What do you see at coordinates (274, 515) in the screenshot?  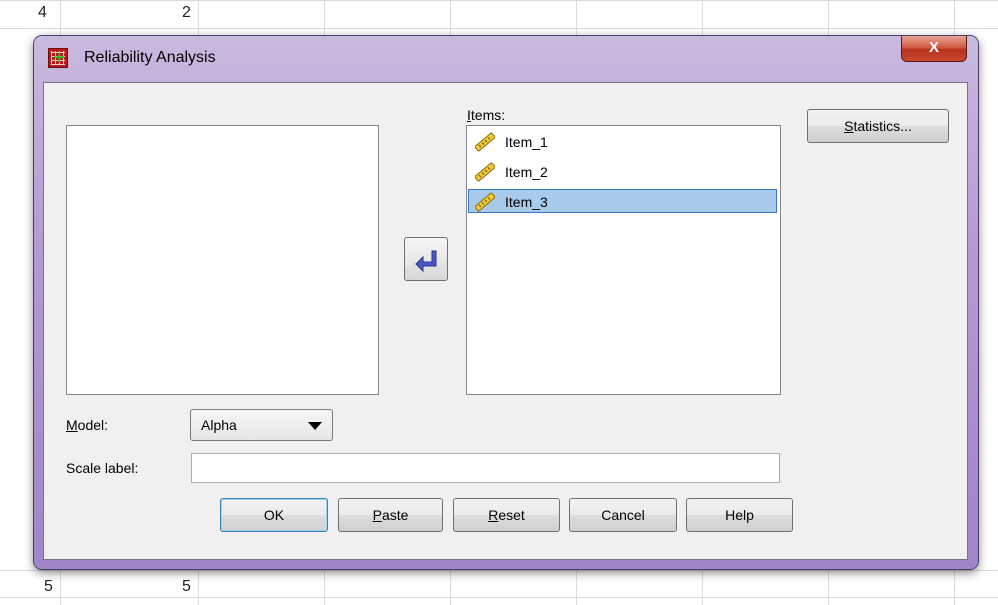 I see `ok-button: OK` at bounding box center [274, 515].